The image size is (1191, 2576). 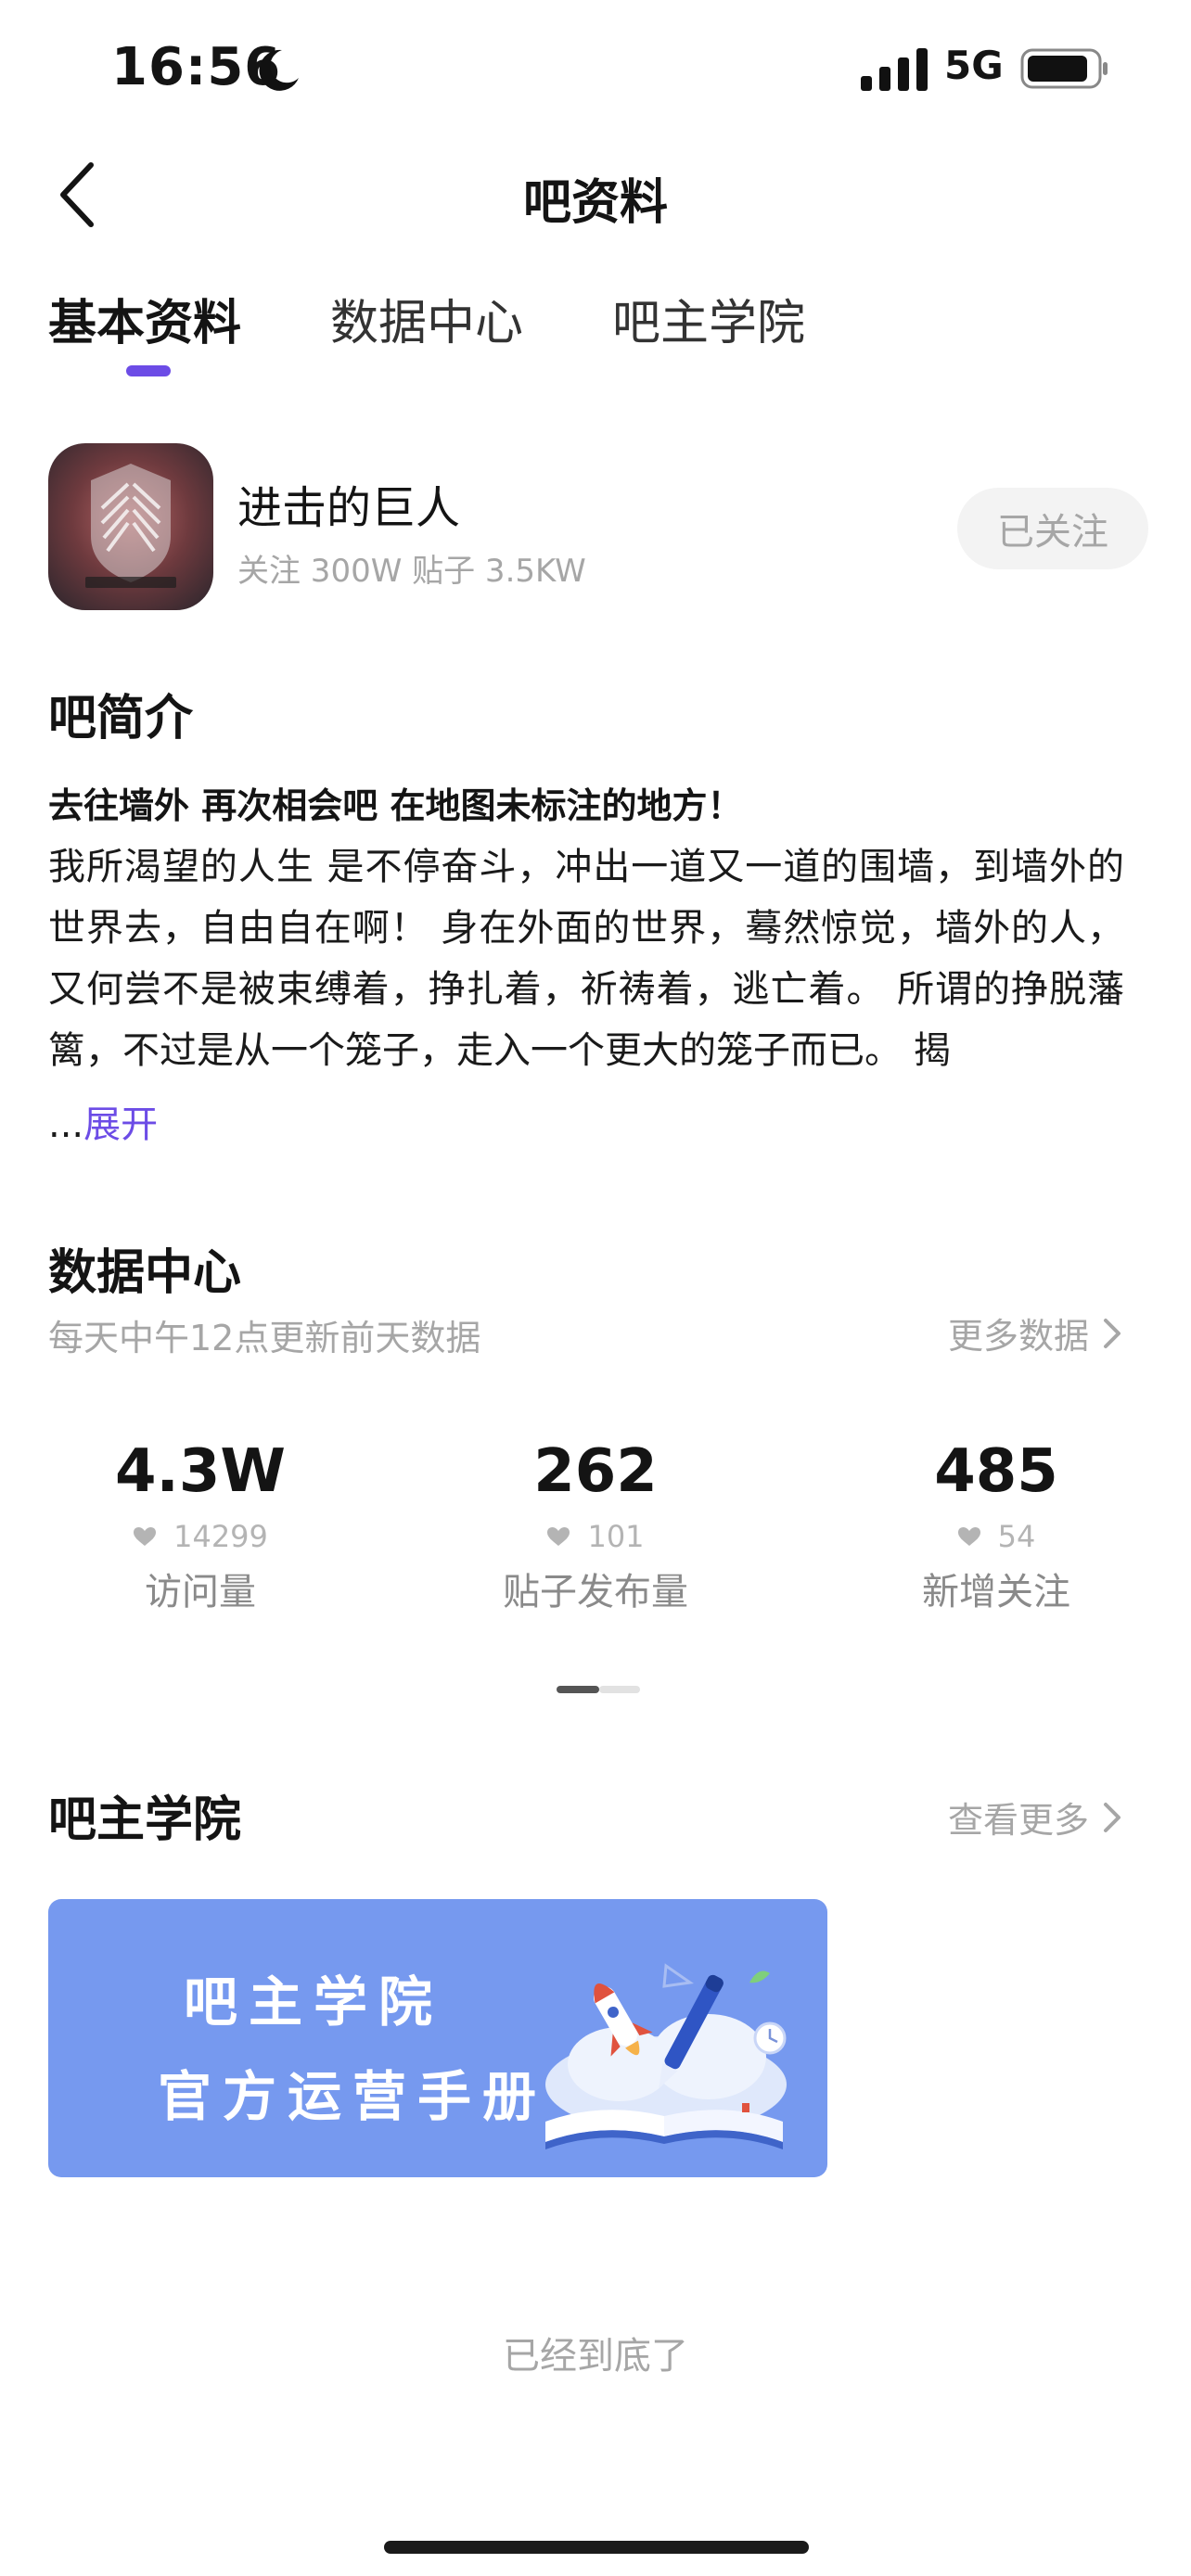 What do you see at coordinates (395, 806) in the screenshot?
I see `intro-headline: 去往墙外 再次相会吧 在地图未标注的地方！` at bounding box center [395, 806].